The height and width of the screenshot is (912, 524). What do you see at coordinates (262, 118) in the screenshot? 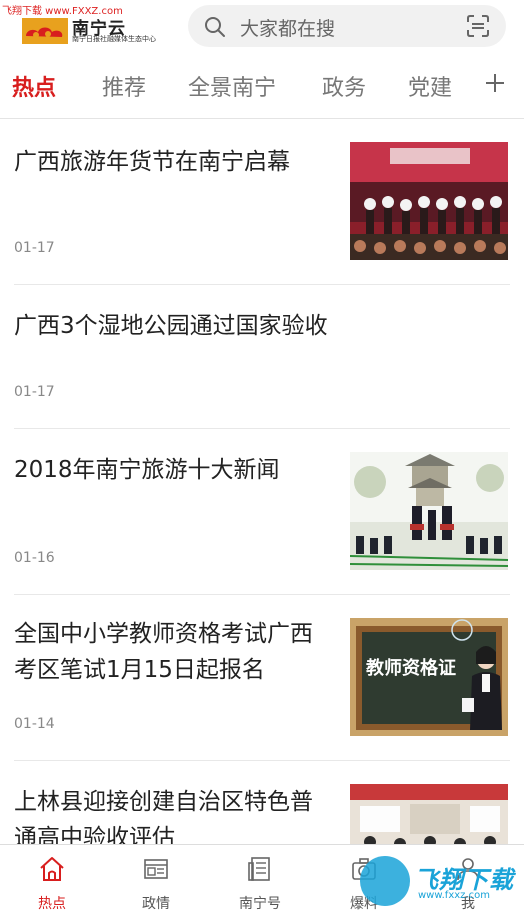
I see `tabs-divider` at bounding box center [262, 118].